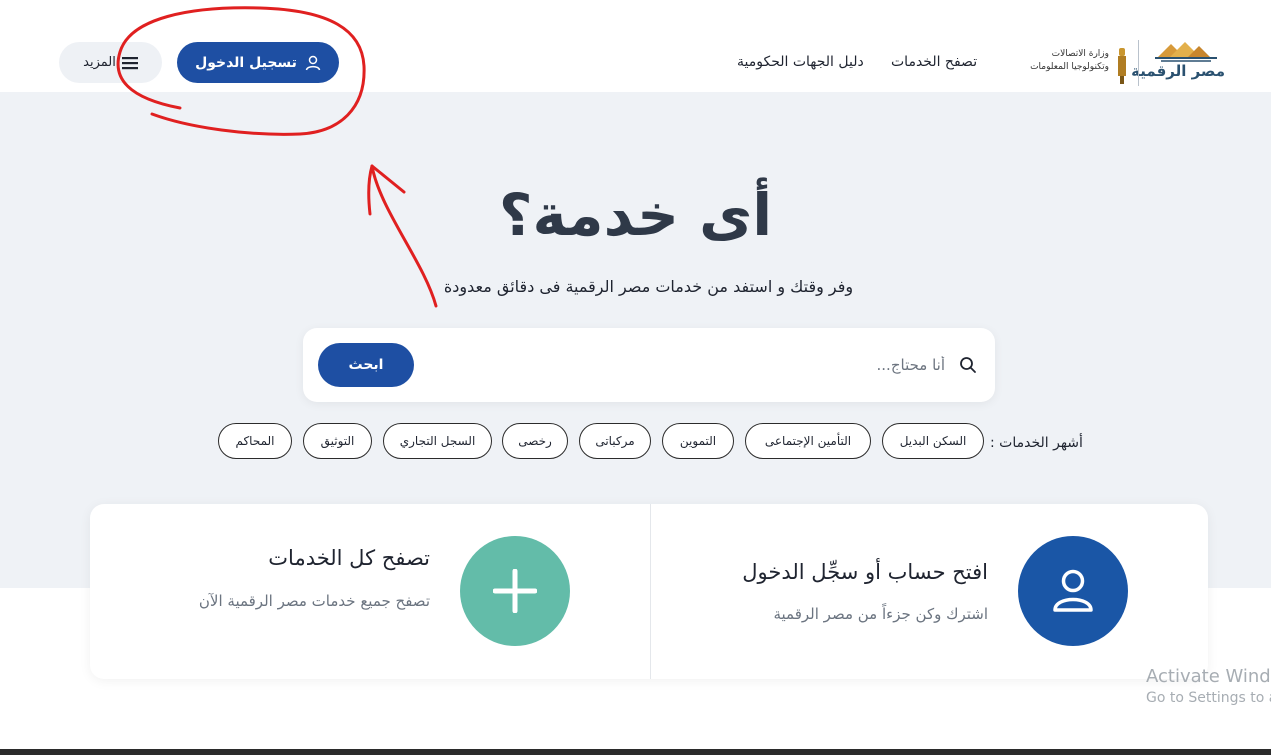  Describe the element at coordinates (337, 441) in the screenshot. I see `service-chip-notarization: التوثيق` at that location.